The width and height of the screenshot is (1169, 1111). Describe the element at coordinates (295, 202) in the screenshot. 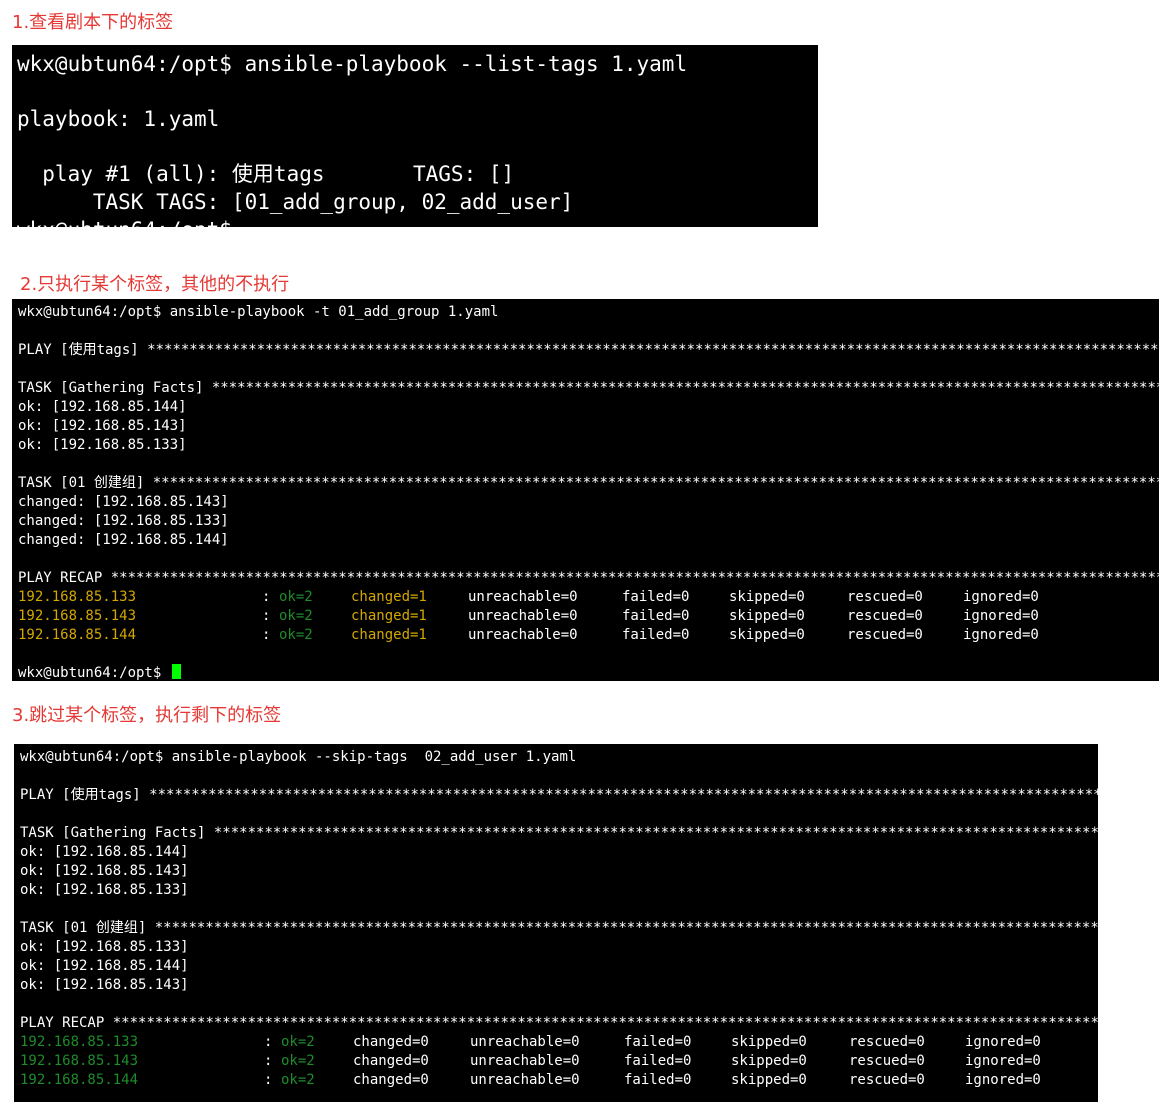

I see `terminal-line: TASK TAGS: [01_add_group, 02_add_user]` at that location.